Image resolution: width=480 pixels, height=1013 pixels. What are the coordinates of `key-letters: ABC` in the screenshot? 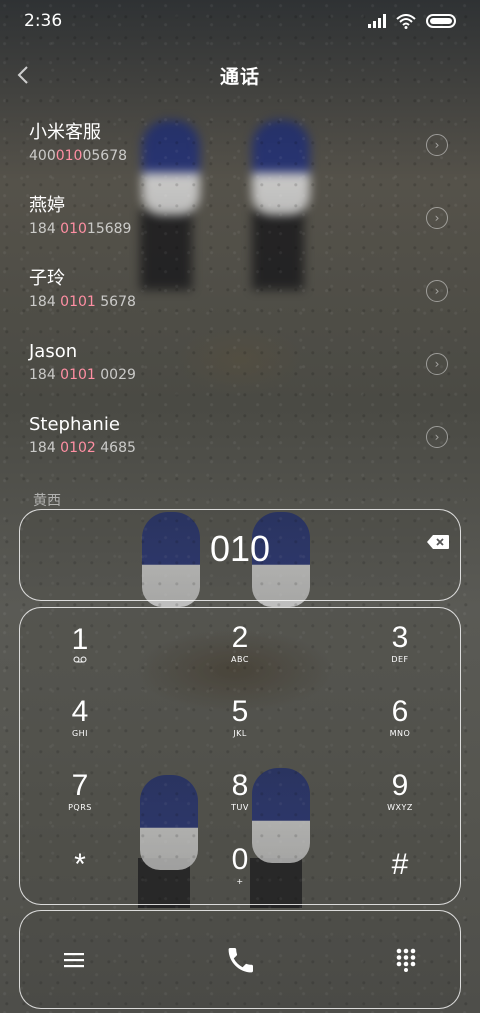 It's located at (240, 659).